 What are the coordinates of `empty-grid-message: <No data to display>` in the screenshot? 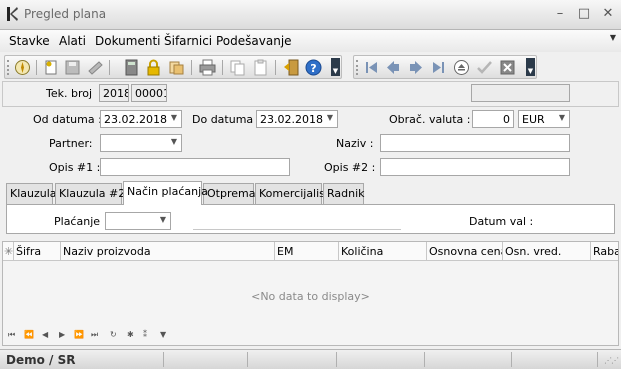 It's located at (310, 296).